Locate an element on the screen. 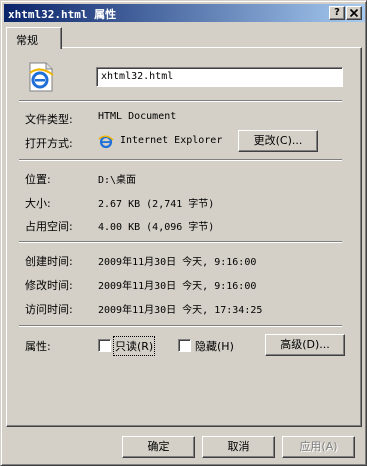 The width and height of the screenshot is (367, 466). cancel-button: 取消 is located at coordinates (238, 447).